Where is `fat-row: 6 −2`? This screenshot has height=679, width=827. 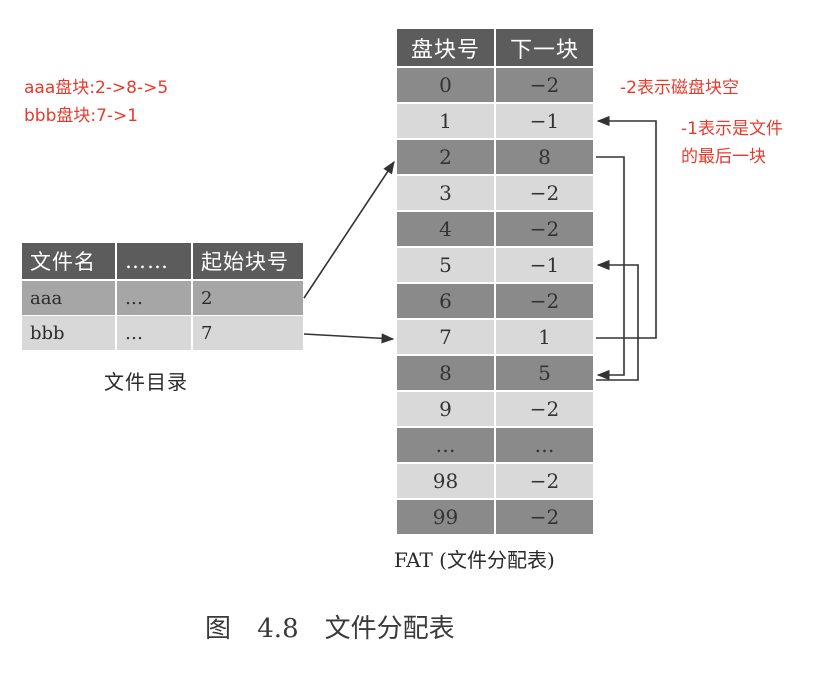 fat-row: 6 −2 is located at coordinates (495, 301).